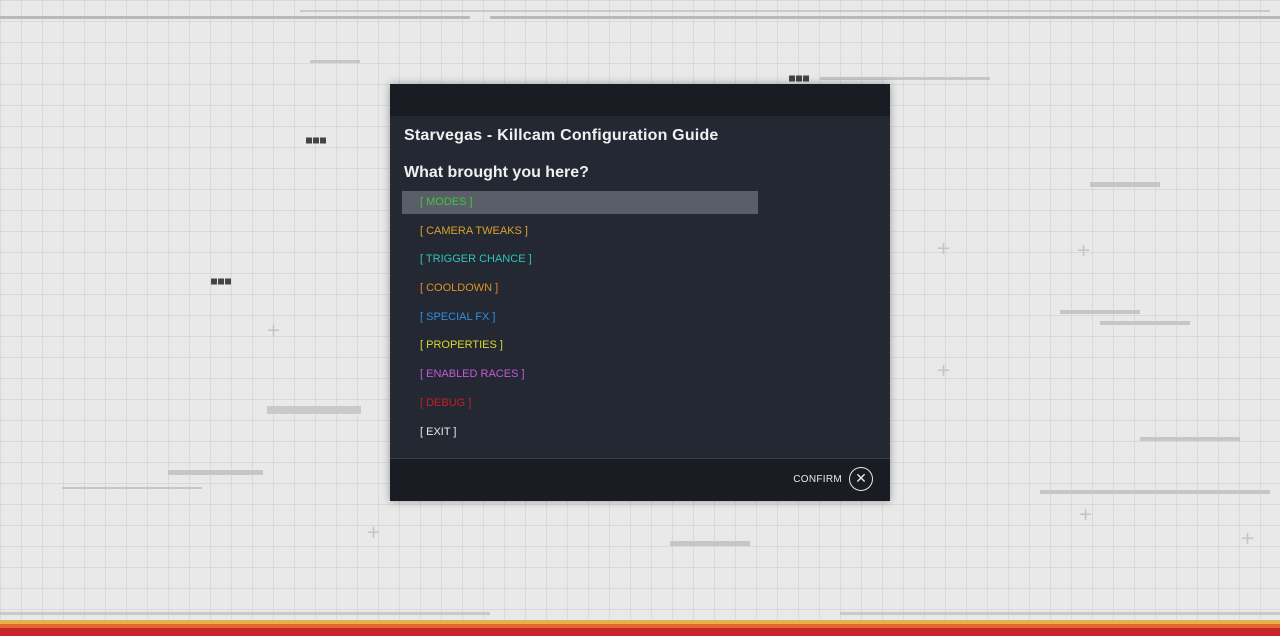 The height and width of the screenshot is (636, 1280). What do you see at coordinates (580, 259) in the screenshot?
I see `menu-item-trigger-chance: [ TRIGGER CHANCE ]` at bounding box center [580, 259].